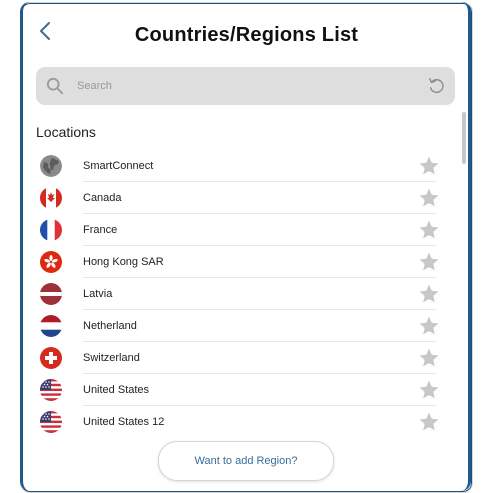 Image resolution: width=493 pixels, height=493 pixels. Describe the element at coordinates (238, 358) in the screenshot. I see `location-row: Switzerland` at that location.